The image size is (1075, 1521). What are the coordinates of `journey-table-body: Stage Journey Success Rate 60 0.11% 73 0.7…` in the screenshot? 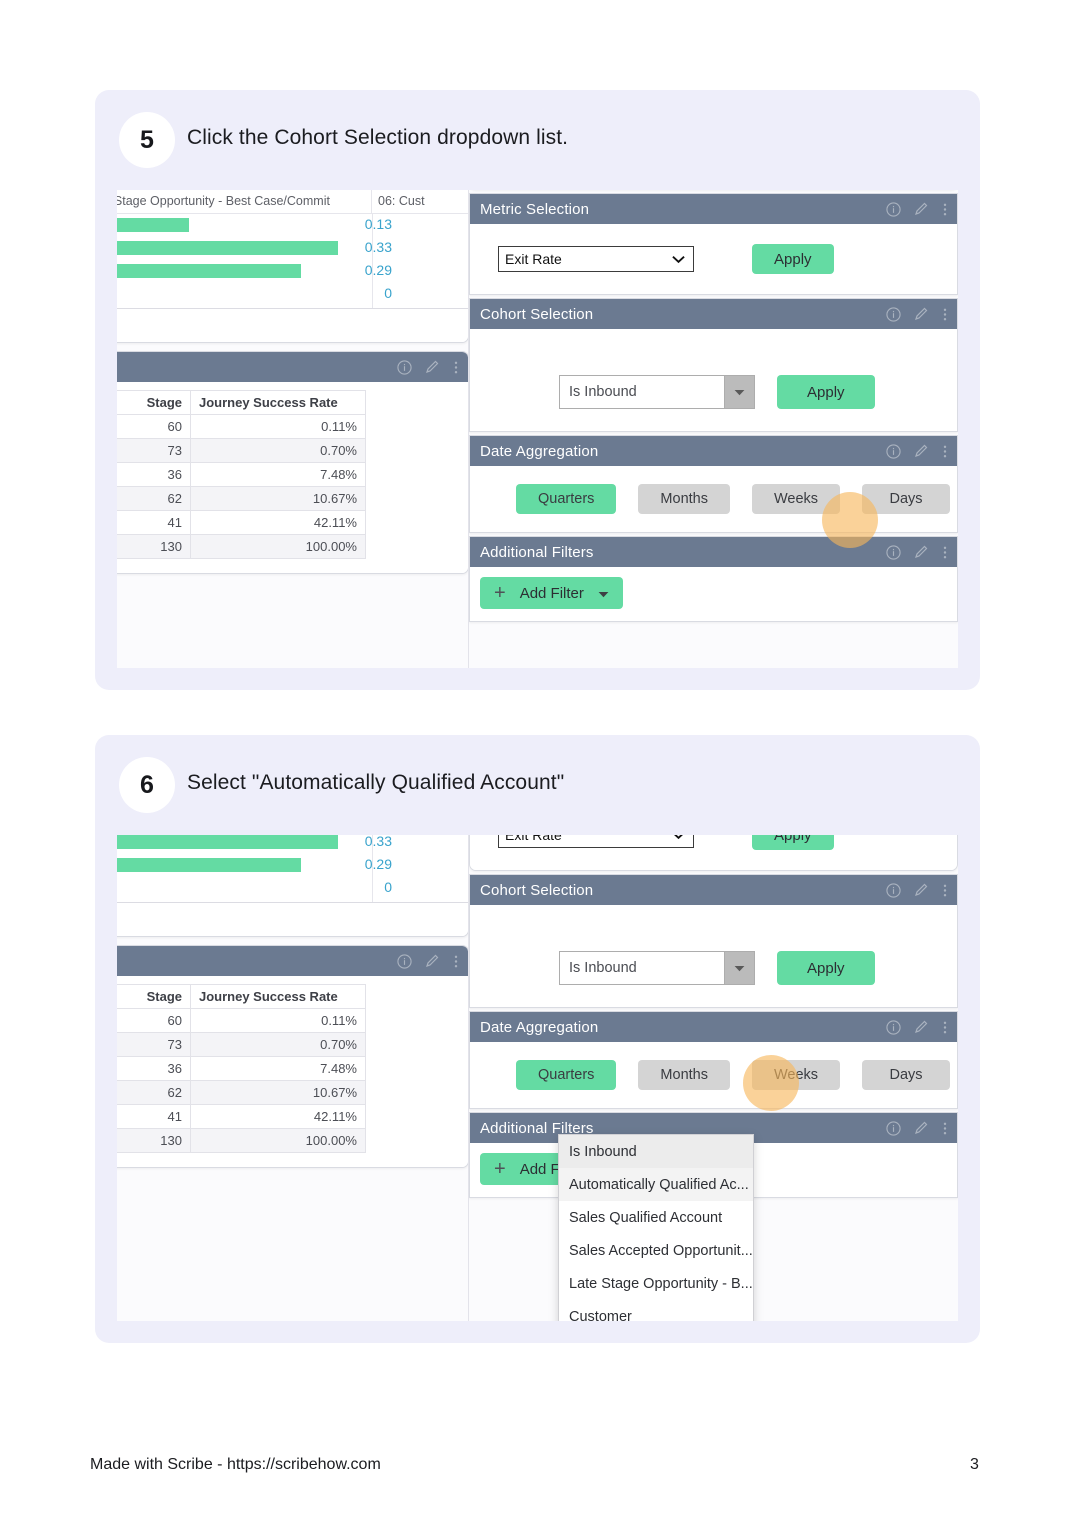 It's located at (292, 477).